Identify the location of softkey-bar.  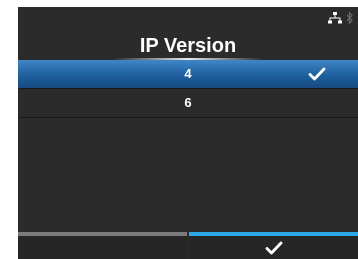
(188, 245).